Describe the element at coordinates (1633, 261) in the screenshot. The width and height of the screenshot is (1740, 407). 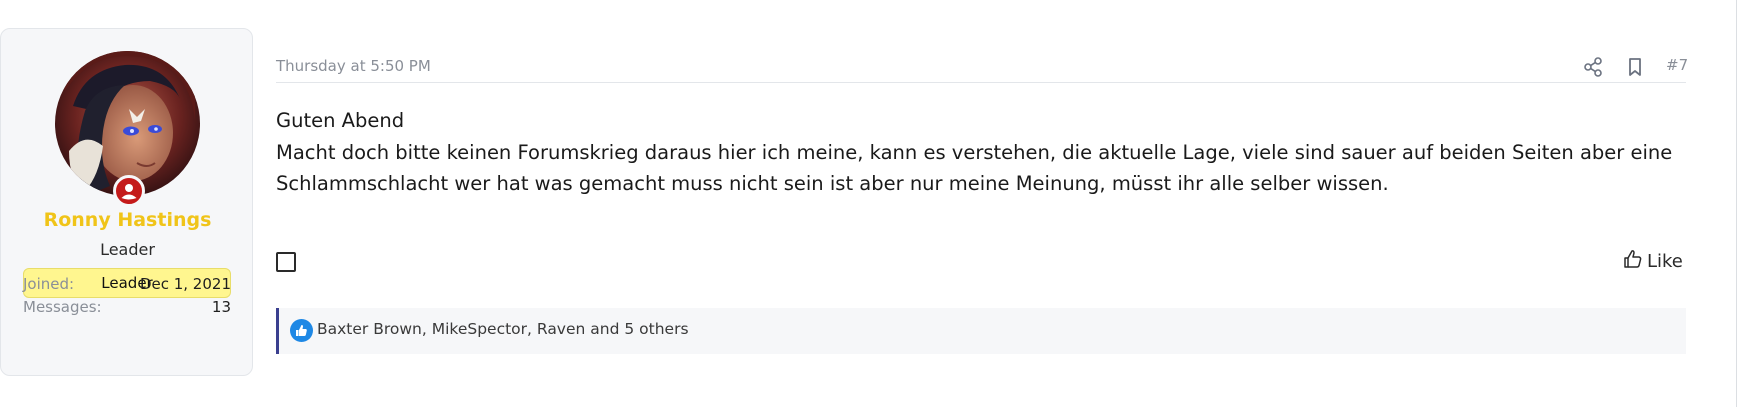
I see `thumbs-up-icon` at that location.